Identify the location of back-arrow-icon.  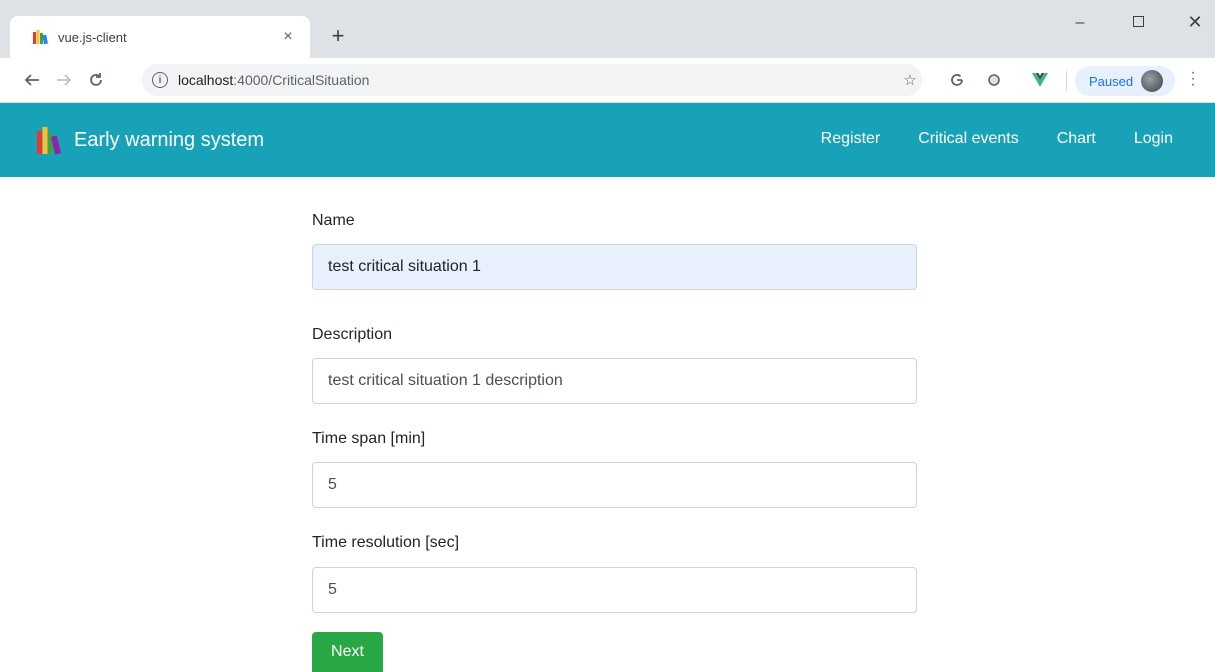
(31, 80).